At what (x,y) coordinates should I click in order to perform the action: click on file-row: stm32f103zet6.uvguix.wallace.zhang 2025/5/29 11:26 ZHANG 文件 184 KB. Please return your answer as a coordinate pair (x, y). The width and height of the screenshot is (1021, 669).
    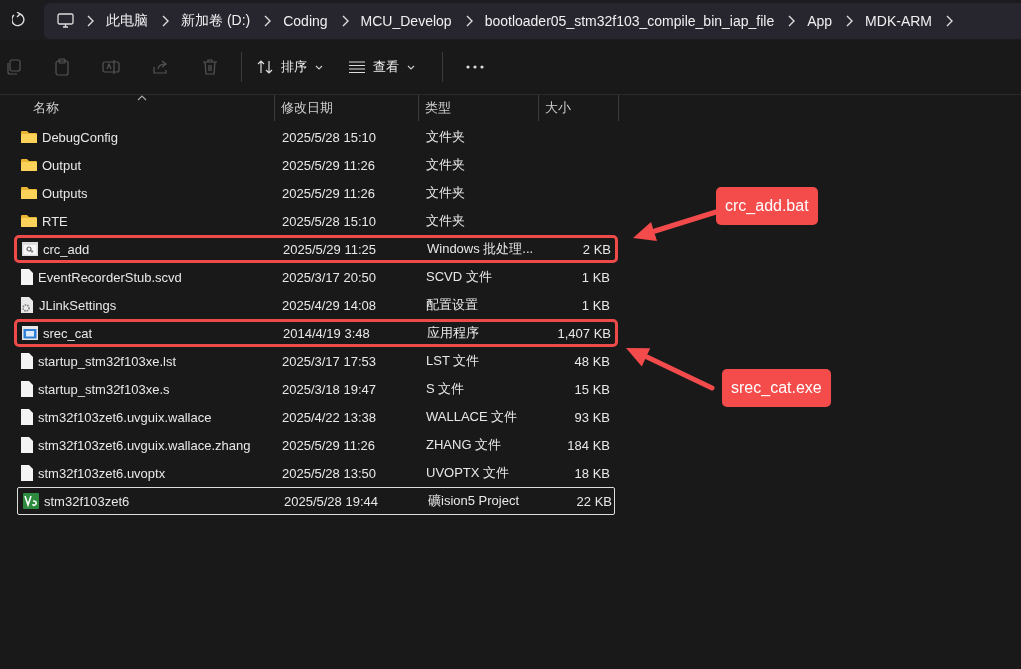
    Looking at the image, I should click on (316, 445).